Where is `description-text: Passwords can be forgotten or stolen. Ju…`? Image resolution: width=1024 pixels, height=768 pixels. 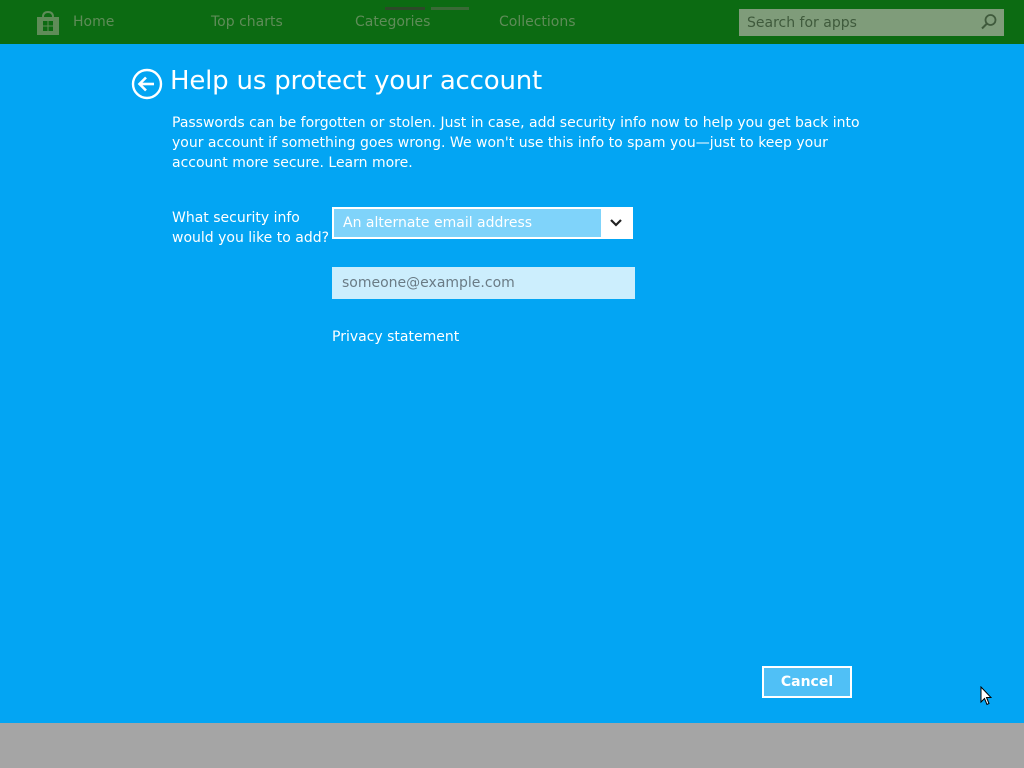 description-text: Passwords can be forgotten or stolen. Ju… is located at coordinates (517, 143).